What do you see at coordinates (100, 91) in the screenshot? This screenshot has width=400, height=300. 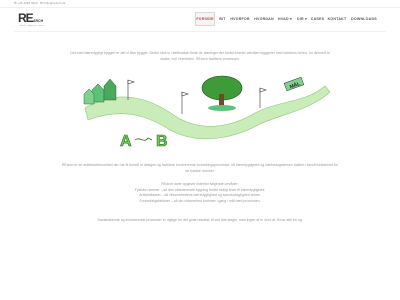 I see `houses-icon` at bounding box center [100, 91].